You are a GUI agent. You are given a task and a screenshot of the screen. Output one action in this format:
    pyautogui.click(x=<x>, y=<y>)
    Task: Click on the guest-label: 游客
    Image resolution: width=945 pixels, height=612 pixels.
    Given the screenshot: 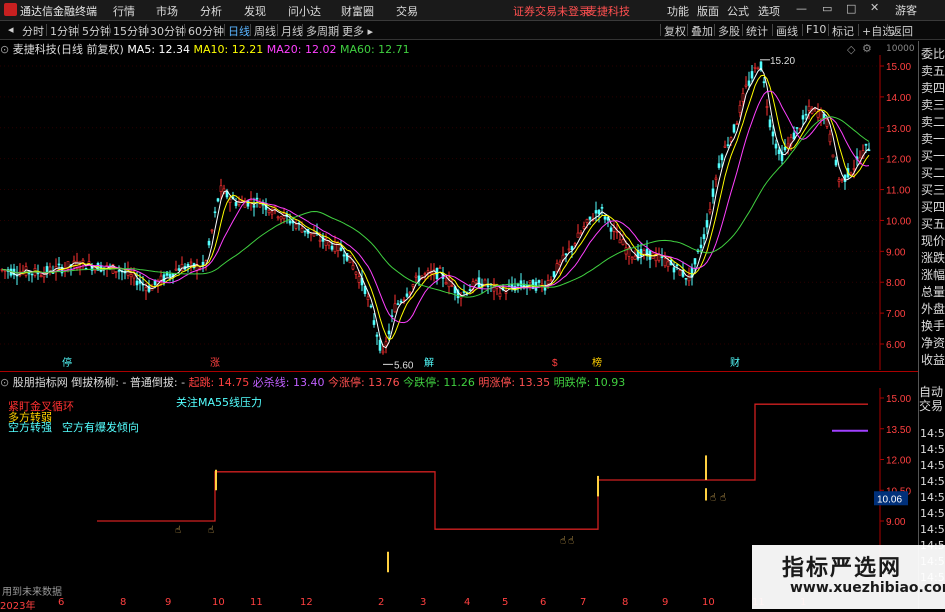 What is the action you would take?
    pyautogui.click(x=906, y=10)
    